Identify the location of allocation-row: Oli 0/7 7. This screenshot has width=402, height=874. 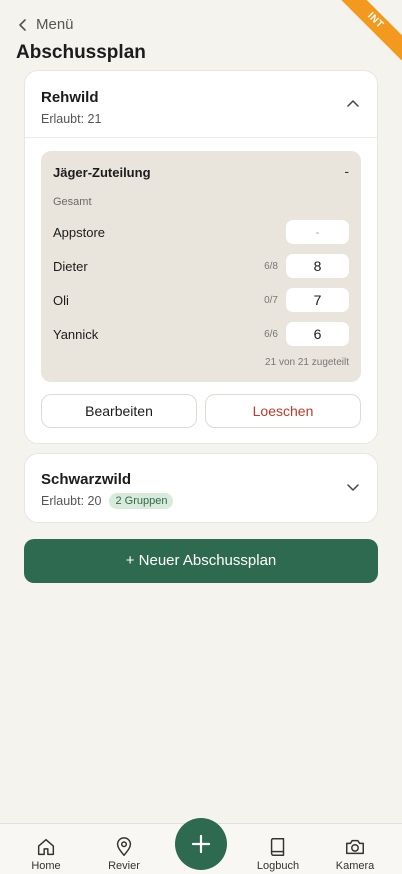
(201, 300).